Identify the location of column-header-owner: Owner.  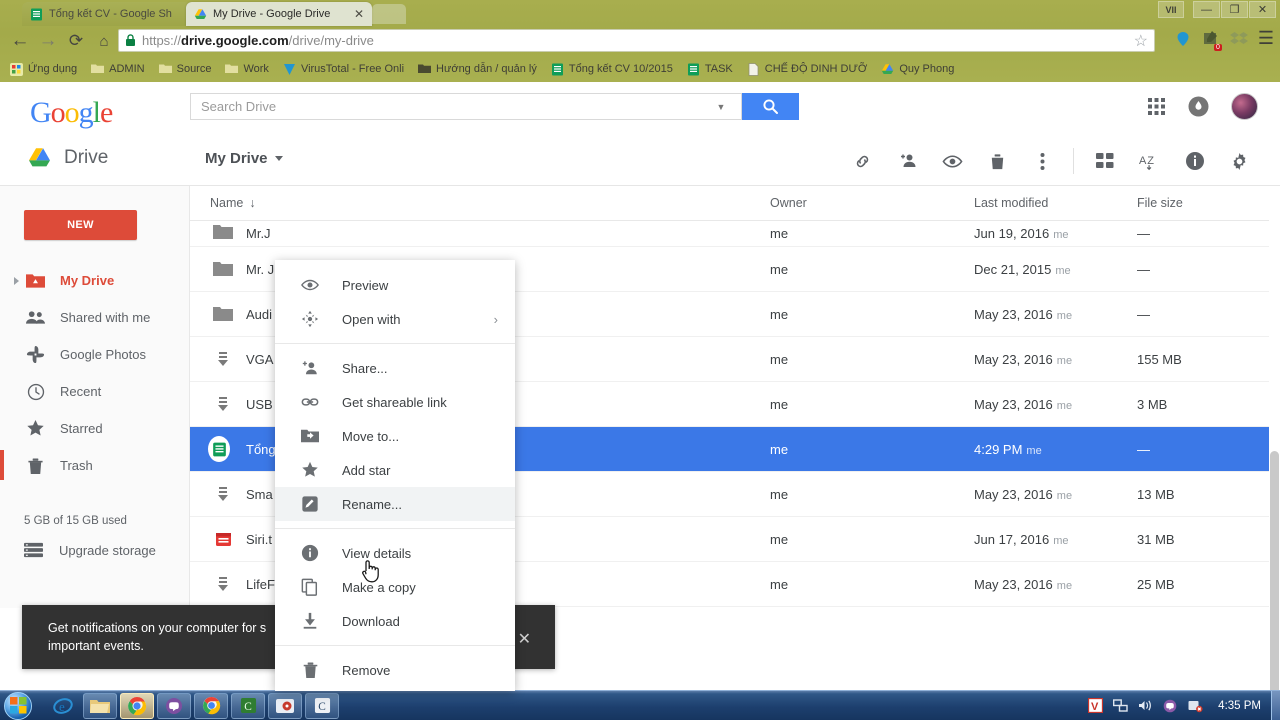
(788, 203).